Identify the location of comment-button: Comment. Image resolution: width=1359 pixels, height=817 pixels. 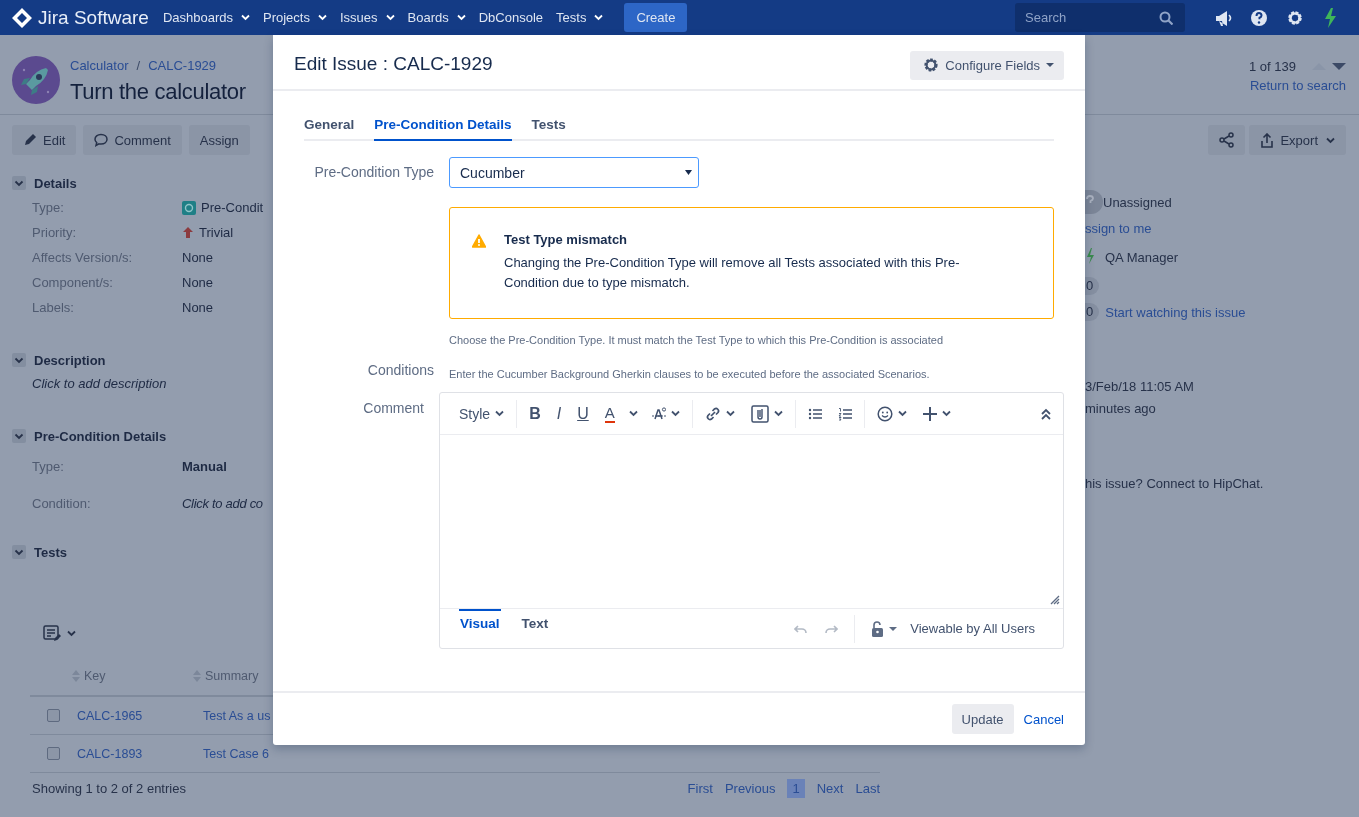
(132, 140).